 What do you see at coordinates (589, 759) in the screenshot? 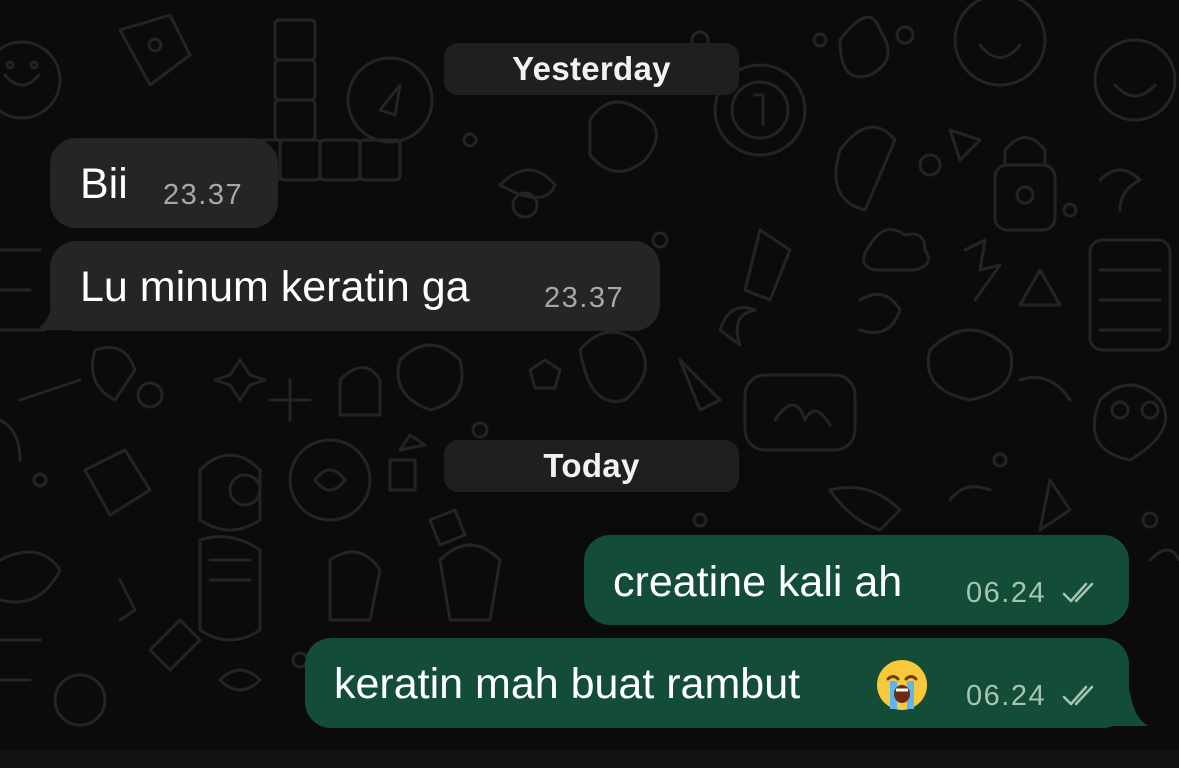
I see `bottom-bar` at bounding box center [589, 759].